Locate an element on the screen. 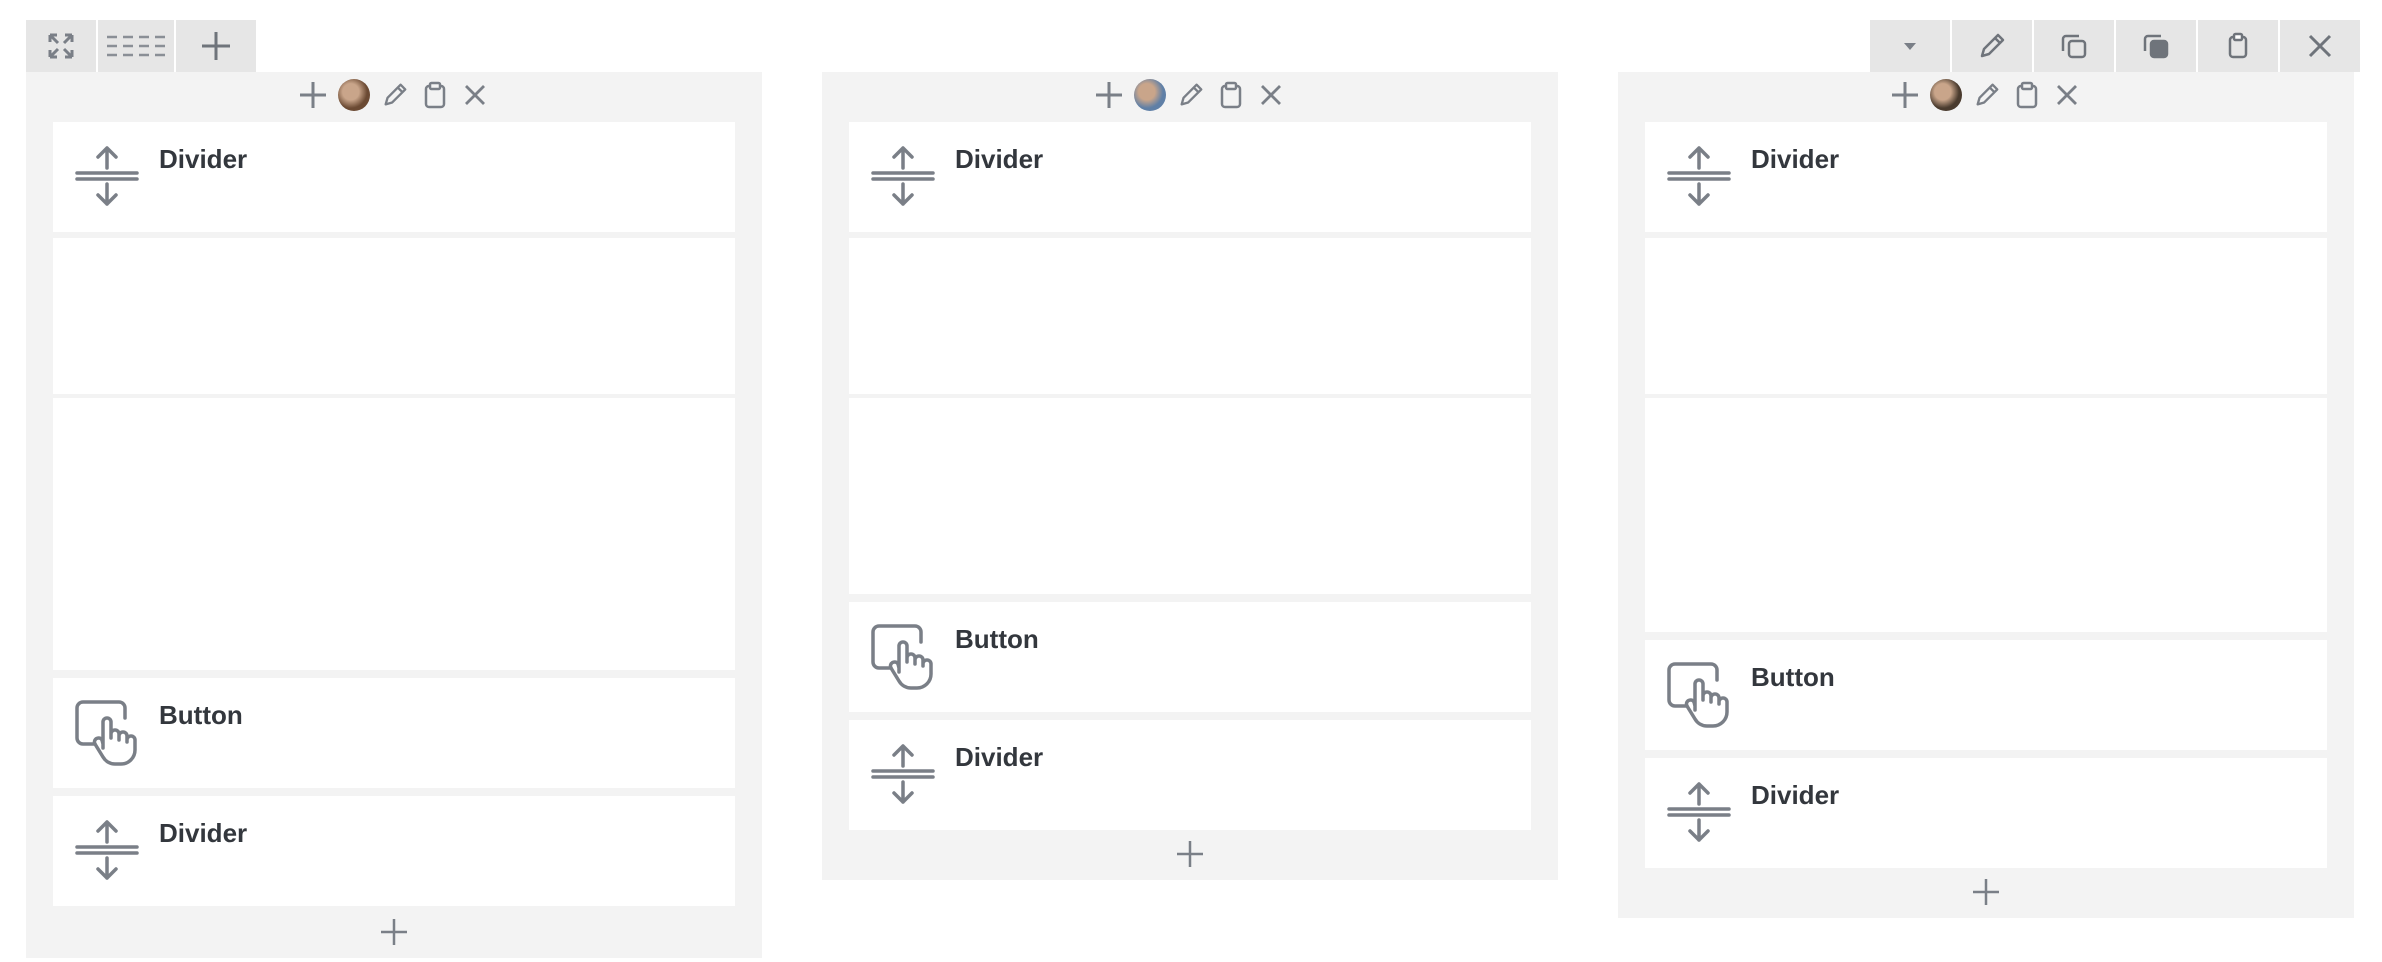 The height and width of the screenshot is (962, 2382). expand-icon is located at coordinates (61, 46).